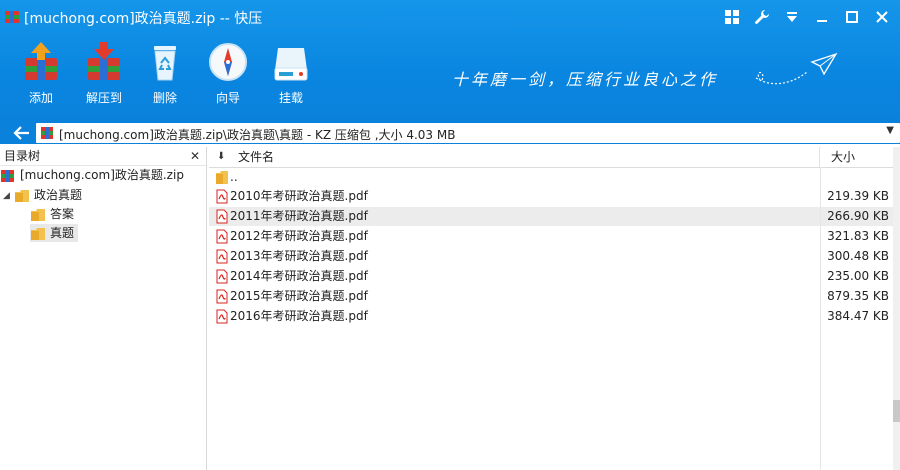  I want to click on file-size: 879.35 KB, so click(858, 296).